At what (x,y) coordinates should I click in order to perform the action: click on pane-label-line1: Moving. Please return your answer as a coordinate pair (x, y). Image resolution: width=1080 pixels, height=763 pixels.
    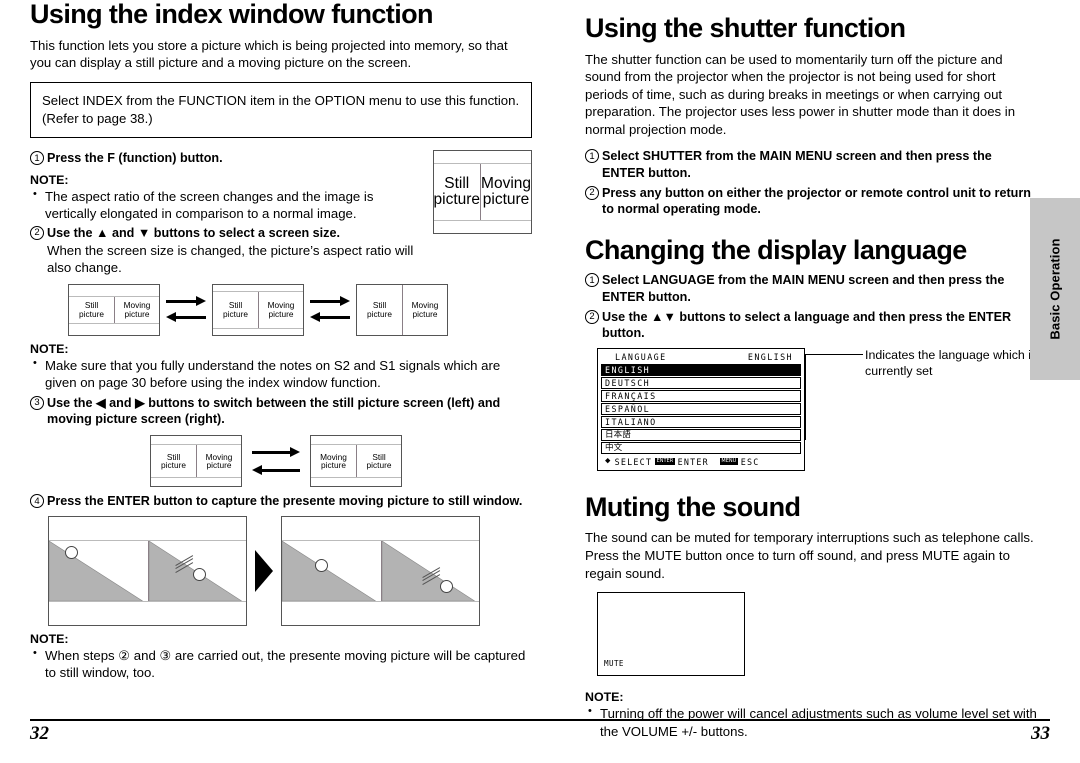
    Looking at the image, I should click on (506, 184).